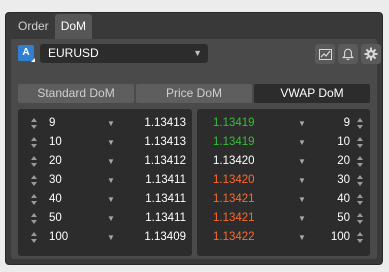 The width and height of the screenshot is (389, 272). I want to click on bid-qty: 10, so click(55, 142).